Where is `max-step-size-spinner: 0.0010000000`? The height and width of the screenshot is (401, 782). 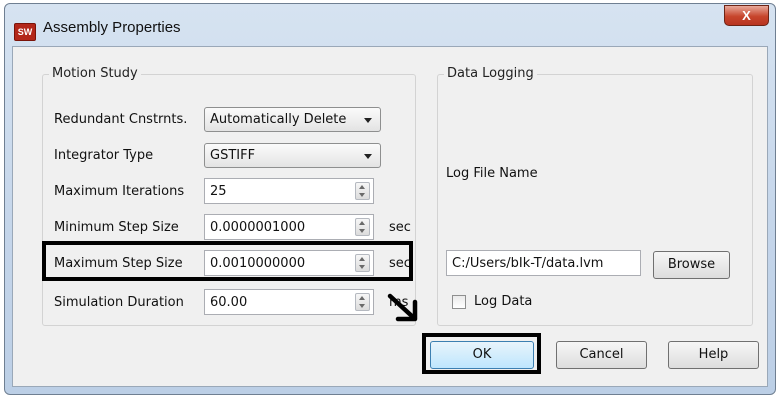
max-step-size-spinner: 0.0010000000 is located at coordinates (289, 263).